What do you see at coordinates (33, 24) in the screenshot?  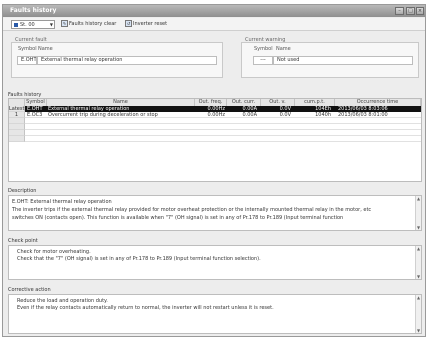 I see `station-select: St. 00 ▼` at bounding box center [33, 24].